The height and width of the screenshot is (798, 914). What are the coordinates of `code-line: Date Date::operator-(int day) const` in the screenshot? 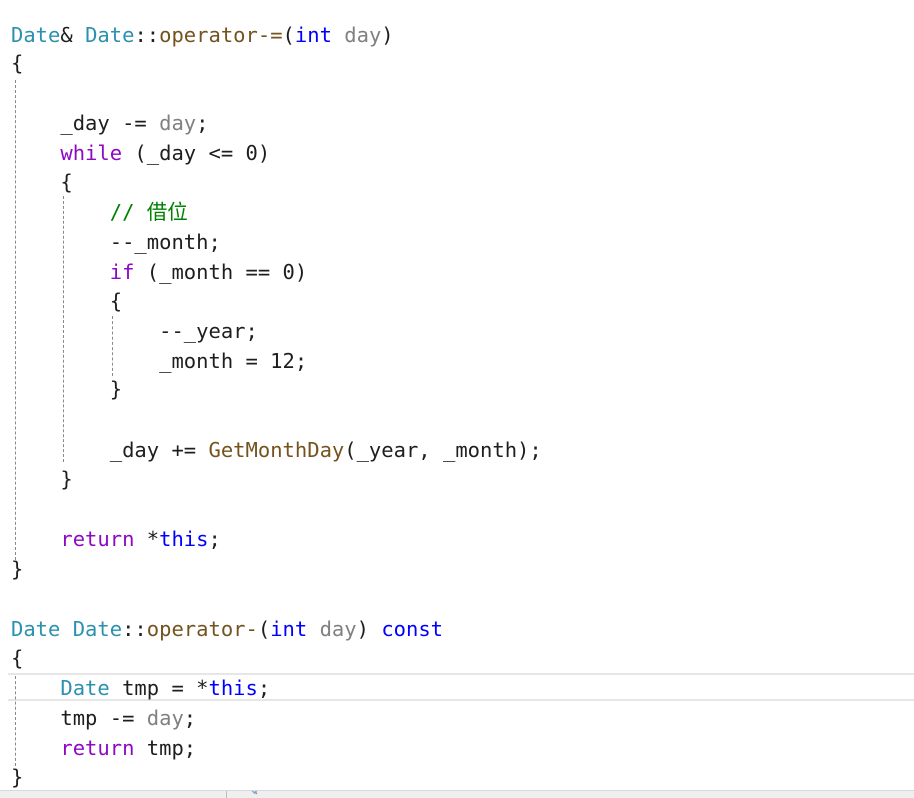 It's located at (227, 629).